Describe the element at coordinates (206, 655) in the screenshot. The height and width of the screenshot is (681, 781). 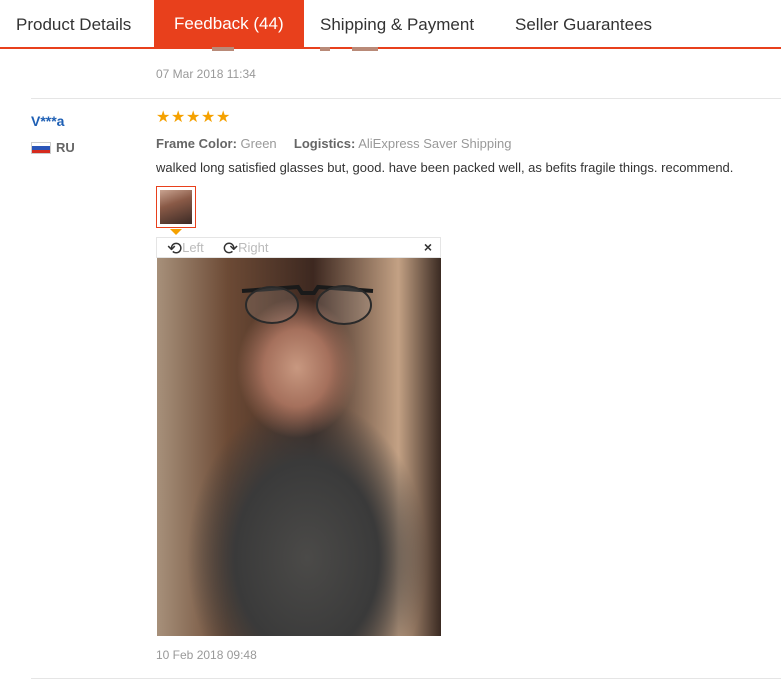
I see `review-date: 10 Feb 2018 09:48` at that location.